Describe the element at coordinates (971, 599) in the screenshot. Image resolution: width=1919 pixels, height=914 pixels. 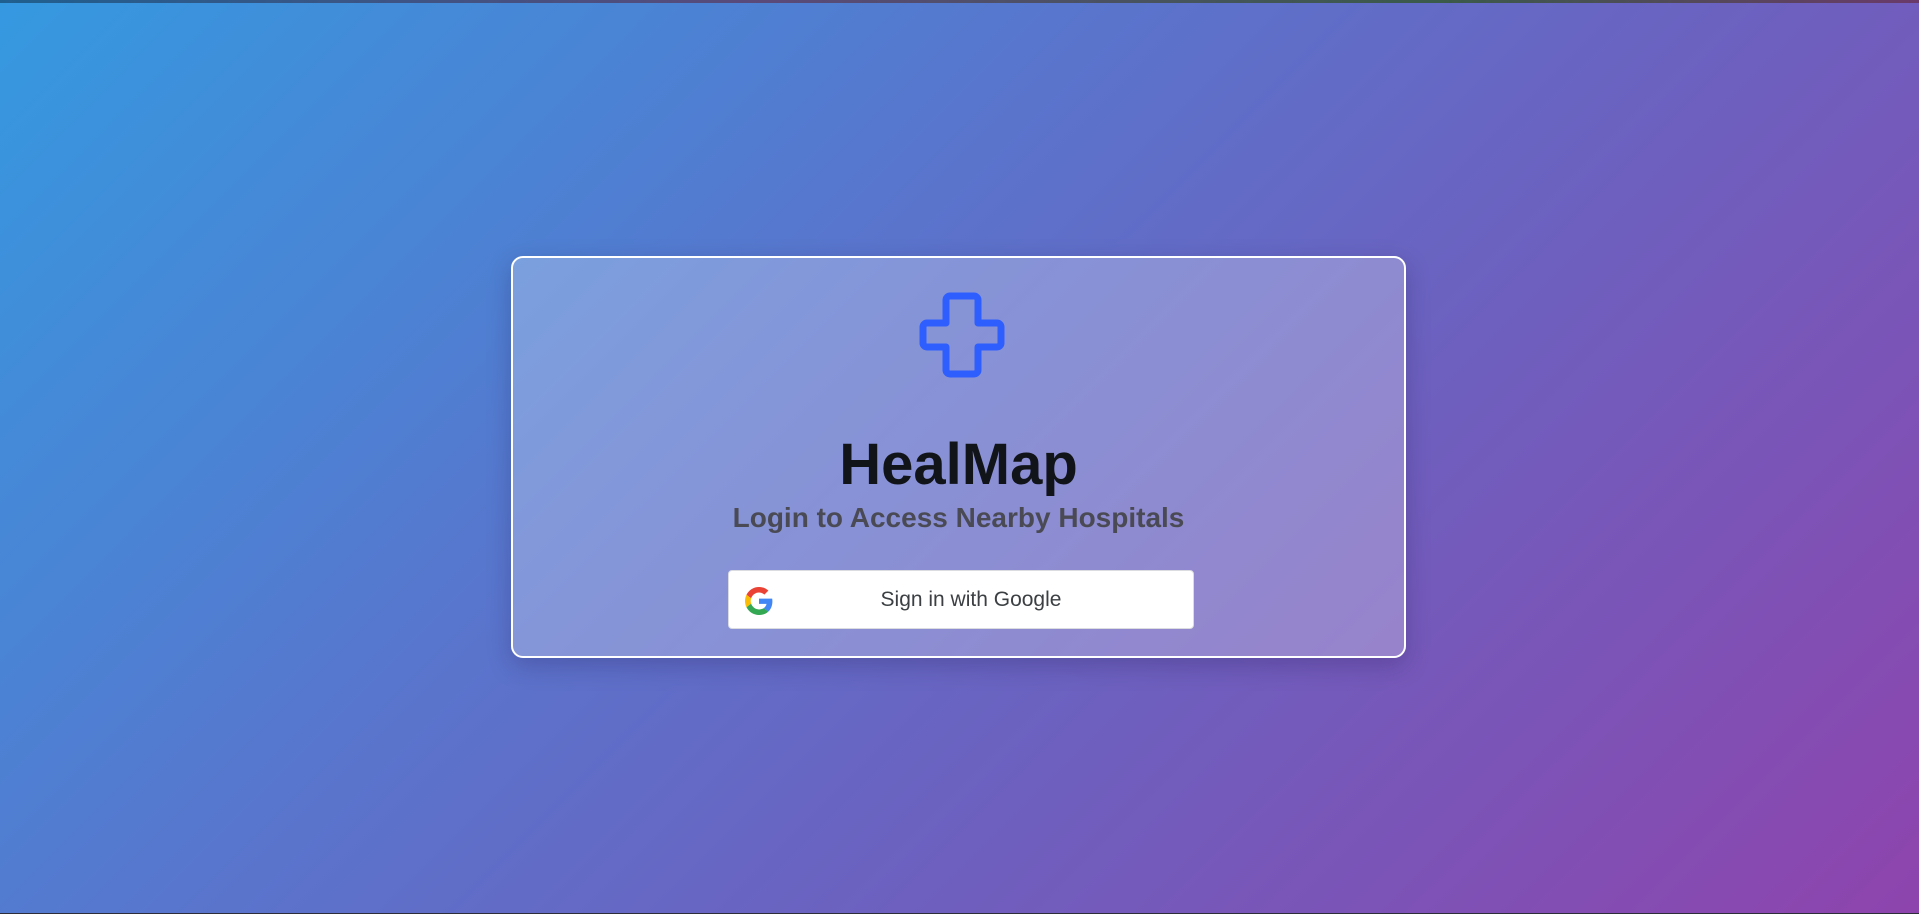
I see `sign-in-with-google-label: Sign in with Google` at that location.